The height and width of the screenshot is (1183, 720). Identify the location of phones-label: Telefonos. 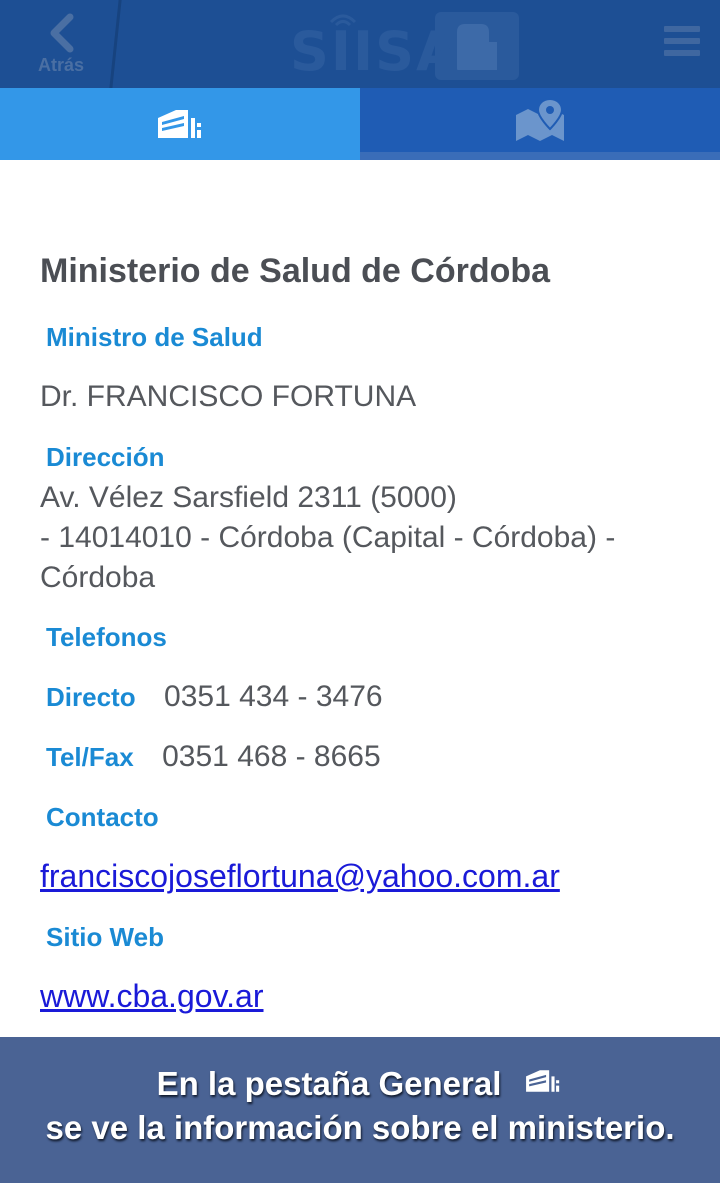
(106, 637).